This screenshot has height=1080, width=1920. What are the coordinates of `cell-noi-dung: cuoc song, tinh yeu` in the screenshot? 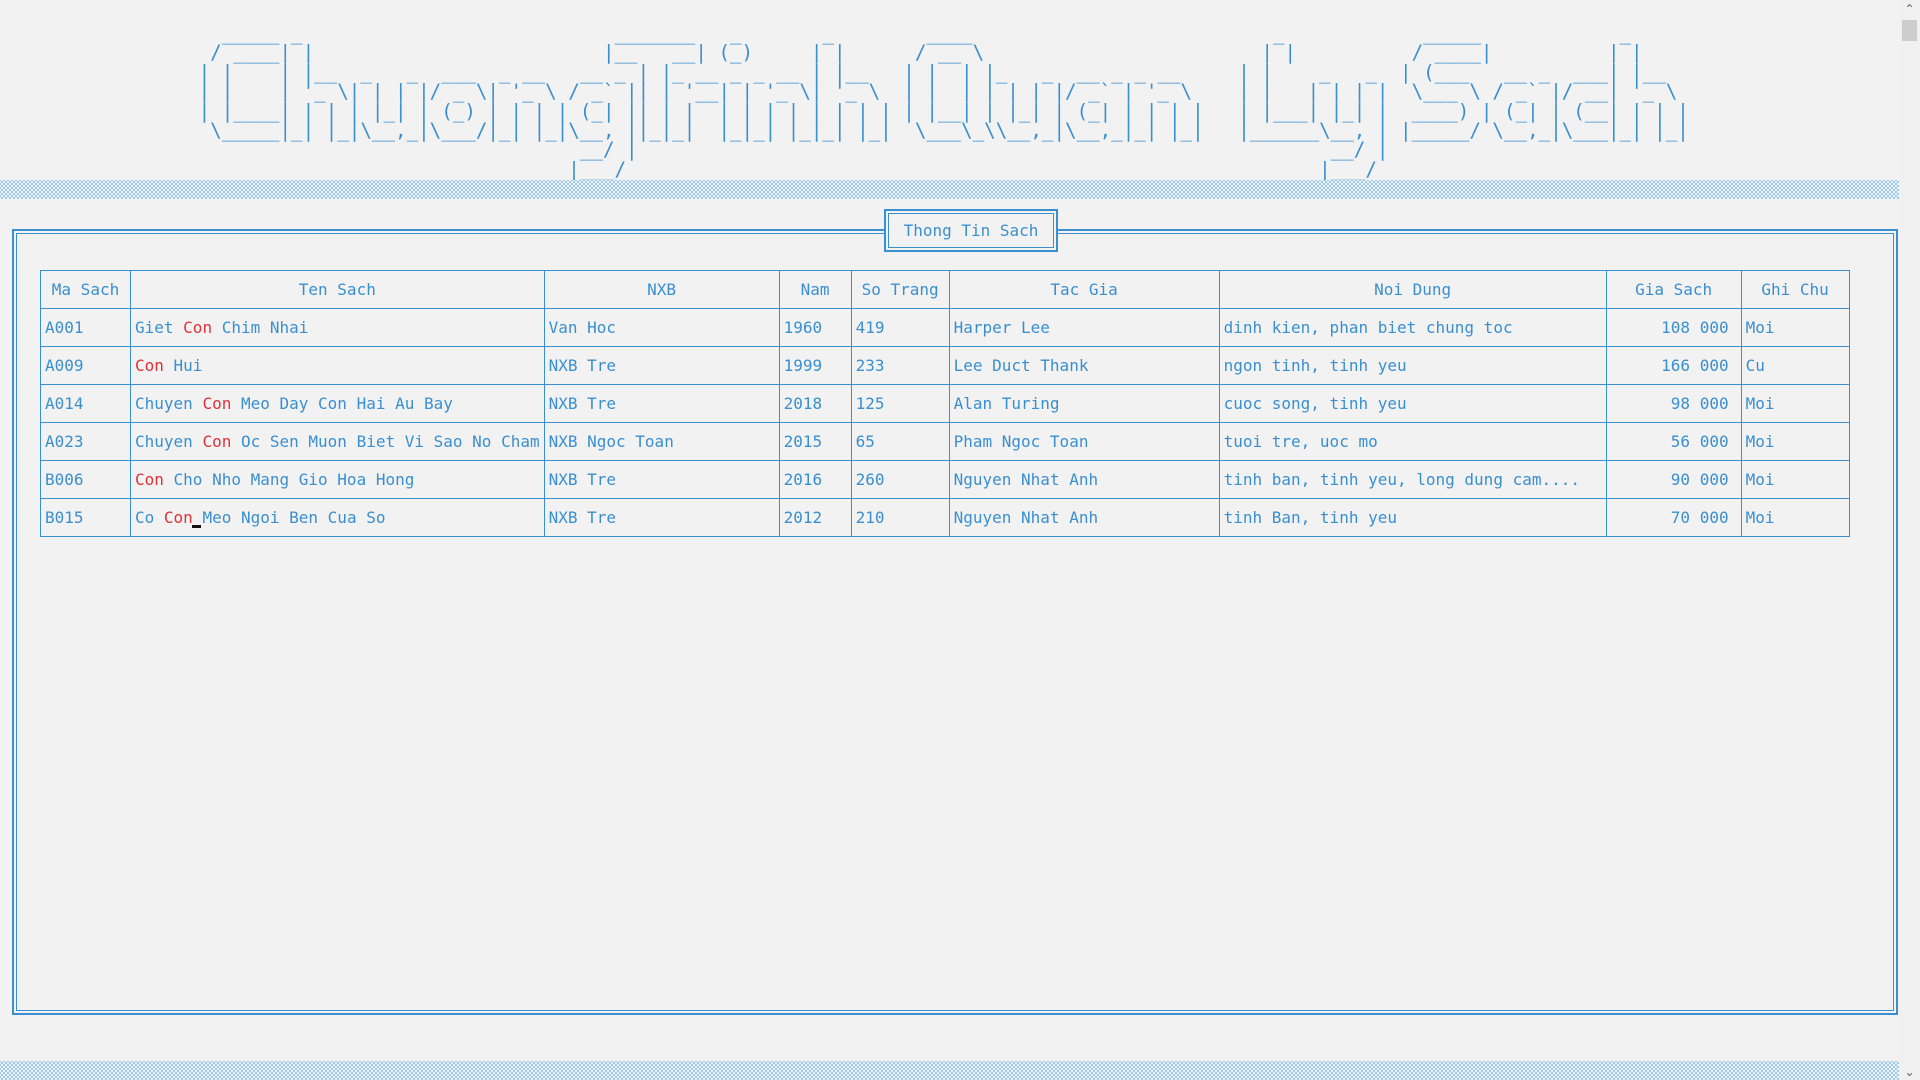 It's located at (1412, 403).